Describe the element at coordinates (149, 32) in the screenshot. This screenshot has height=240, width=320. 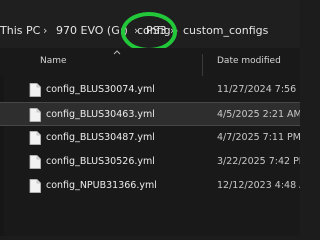
I see `annotation-circle` at that location.